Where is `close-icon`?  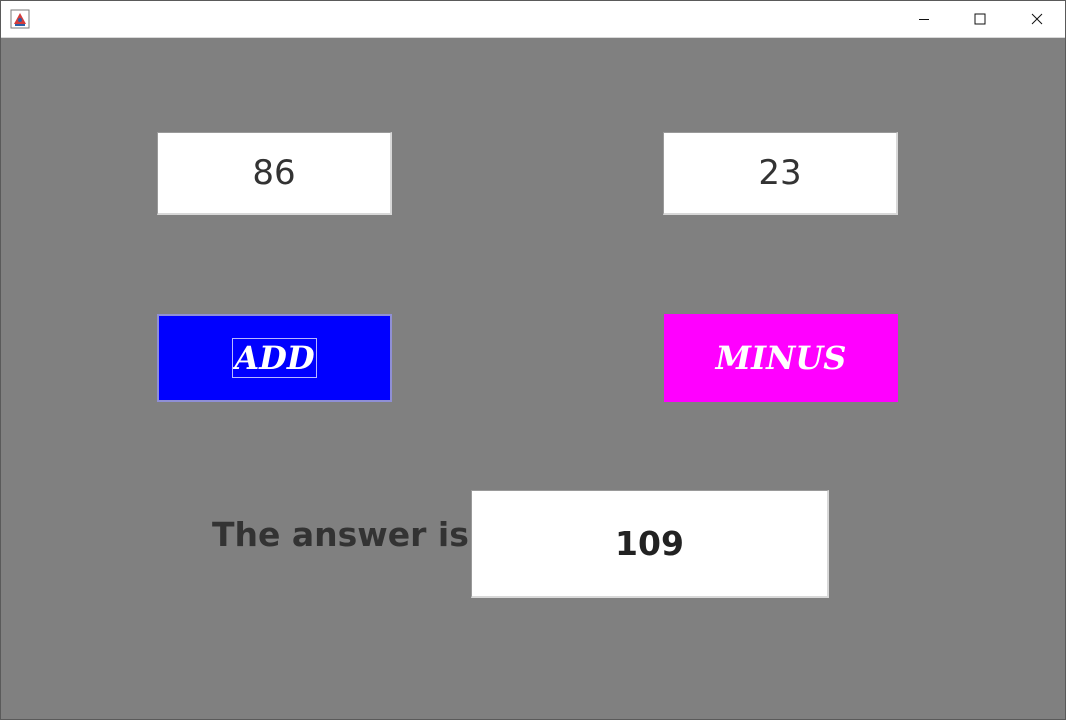
close-icon is located at coordinates (1037, 19).